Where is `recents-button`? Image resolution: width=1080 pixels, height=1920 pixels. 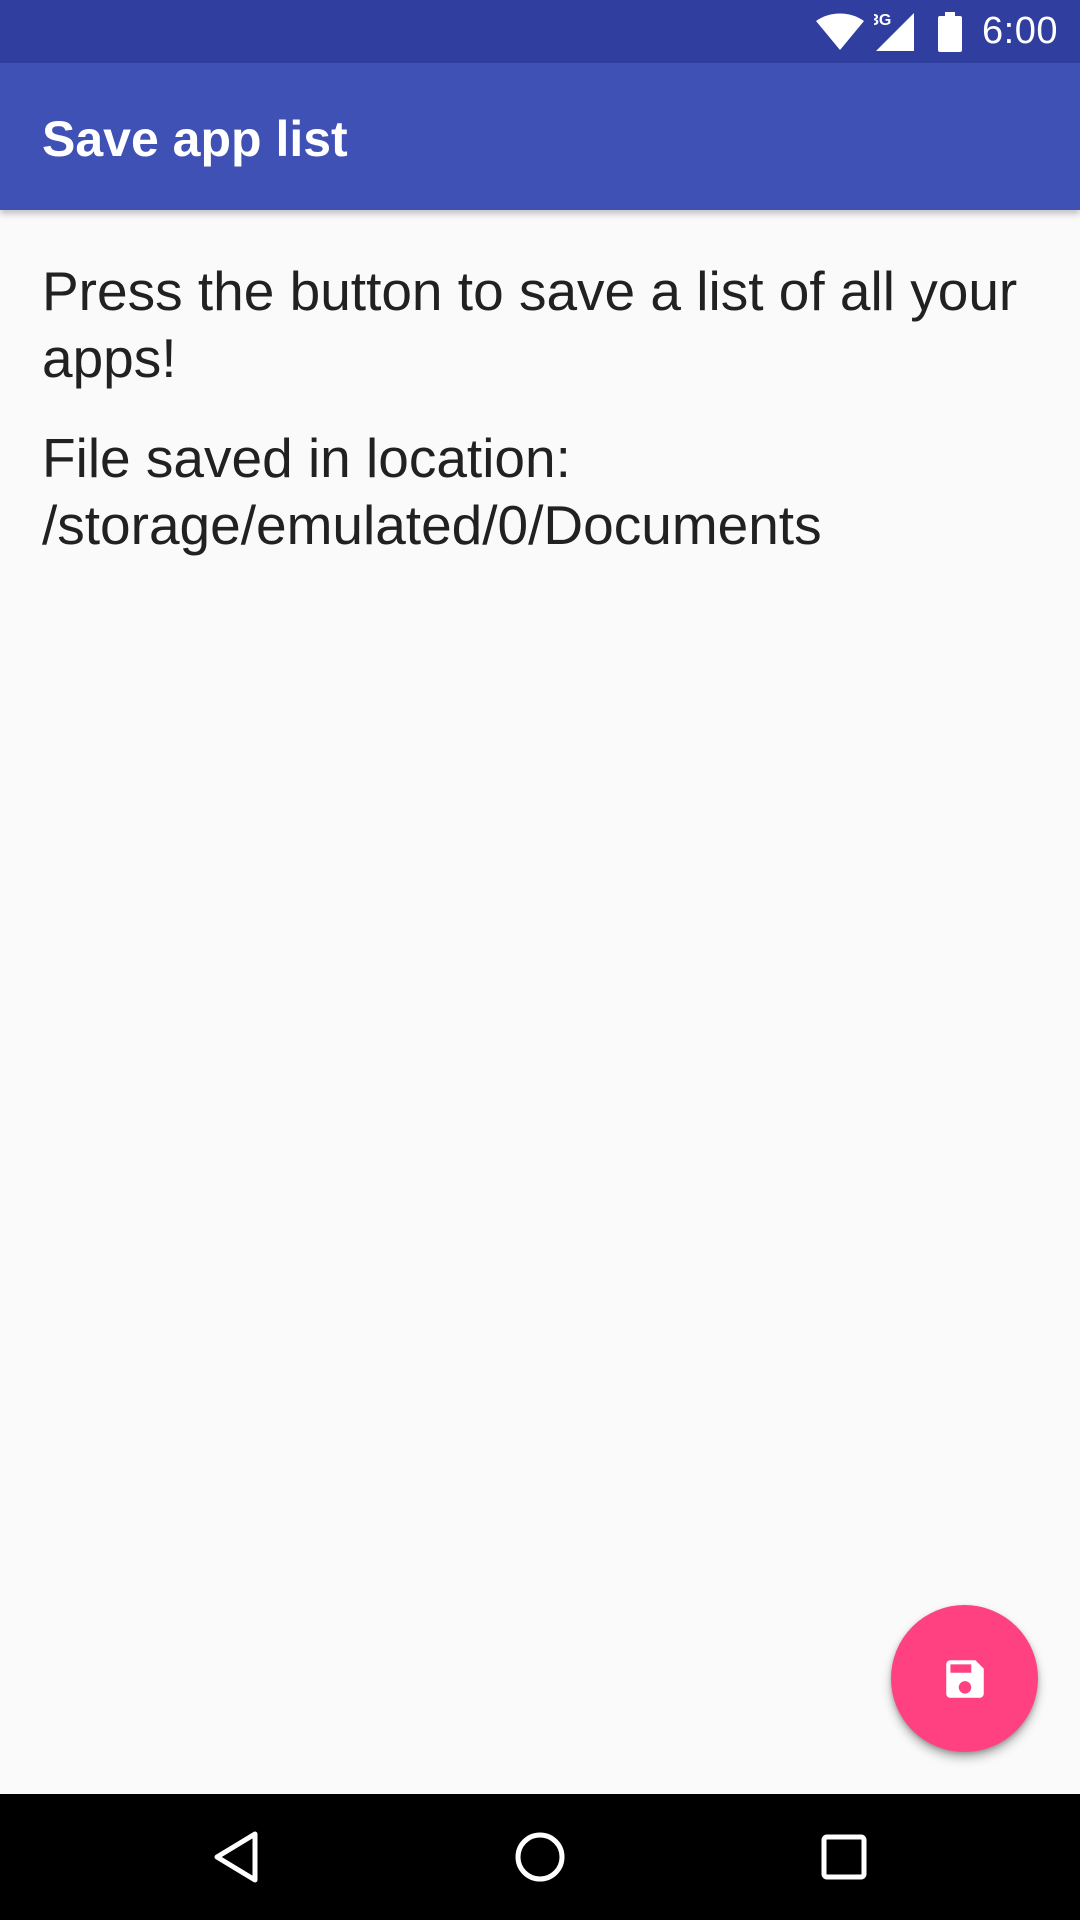 recents-button is located at coordinates (844, 1857).